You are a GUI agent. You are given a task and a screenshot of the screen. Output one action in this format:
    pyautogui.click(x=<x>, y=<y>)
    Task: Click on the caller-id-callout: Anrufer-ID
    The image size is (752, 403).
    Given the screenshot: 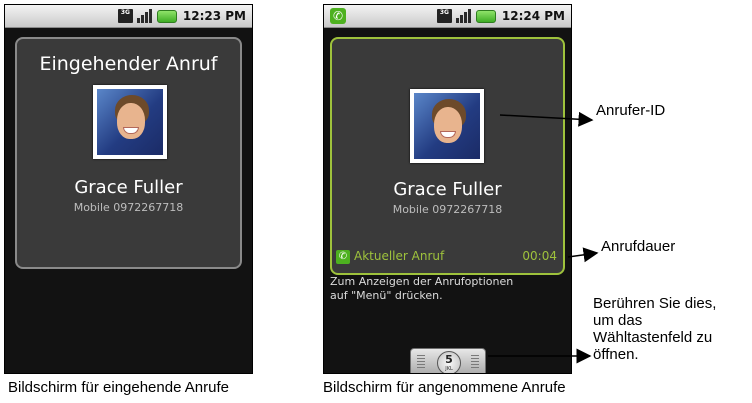 What is the action you would take?
    pyautogui.click(x=631, y=110)
    